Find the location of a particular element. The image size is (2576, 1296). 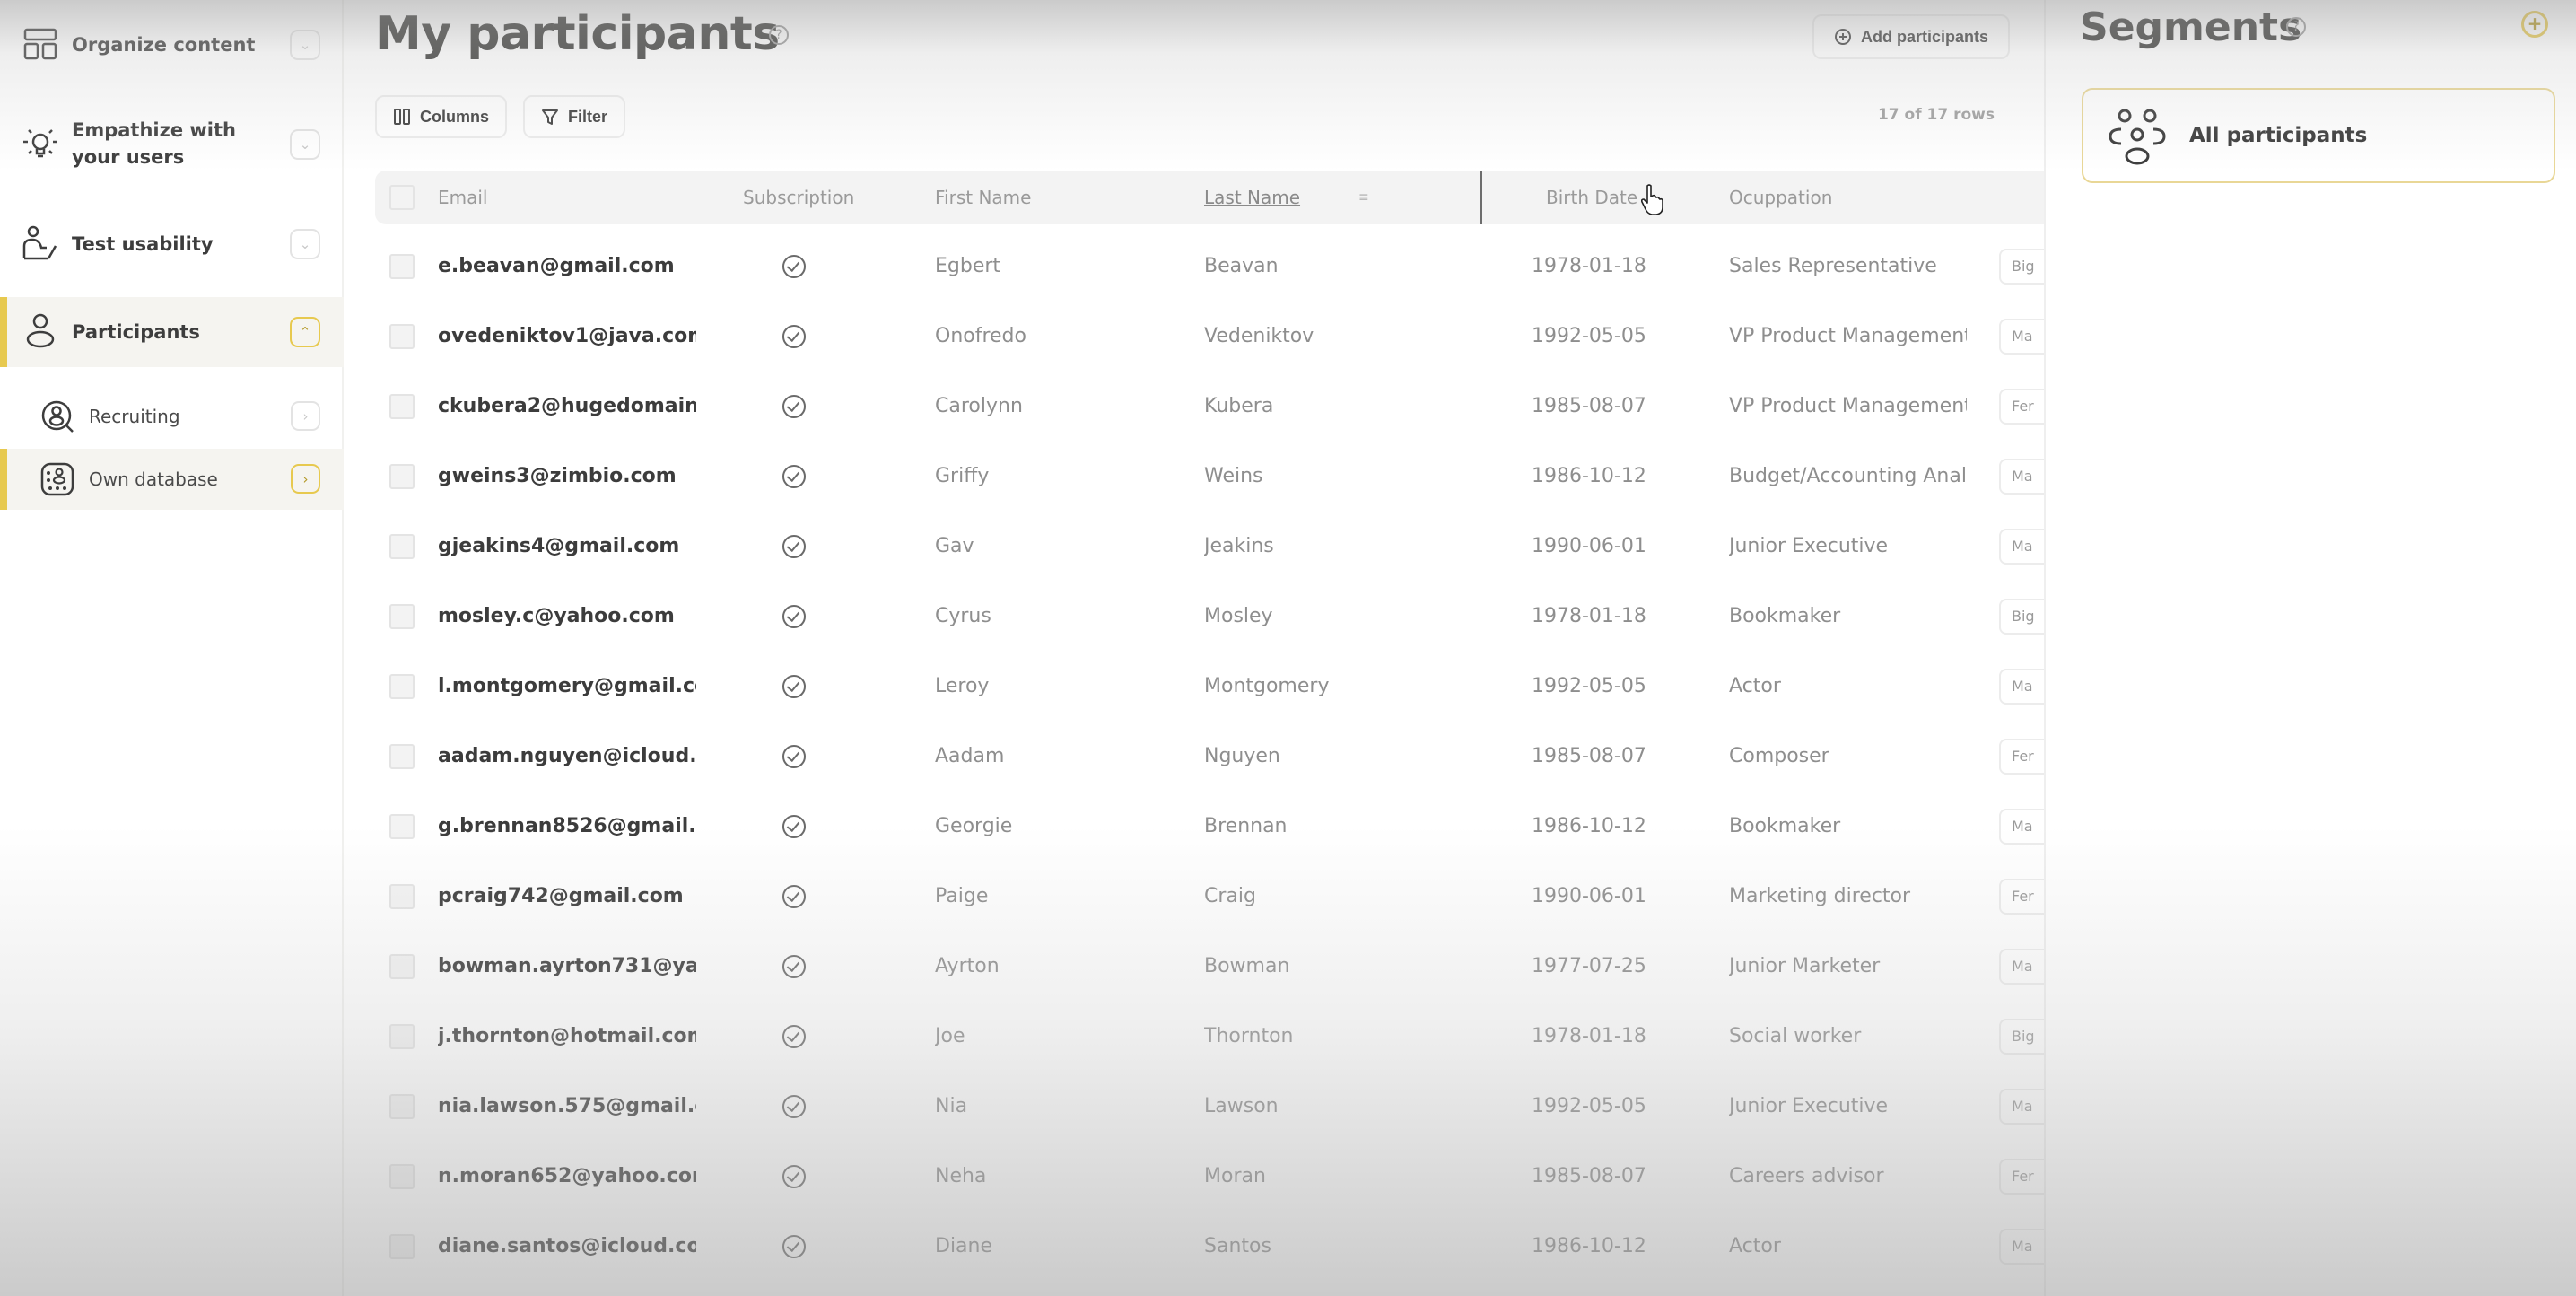

cell-first-name: Diane is located at coordinates (964, 1246).